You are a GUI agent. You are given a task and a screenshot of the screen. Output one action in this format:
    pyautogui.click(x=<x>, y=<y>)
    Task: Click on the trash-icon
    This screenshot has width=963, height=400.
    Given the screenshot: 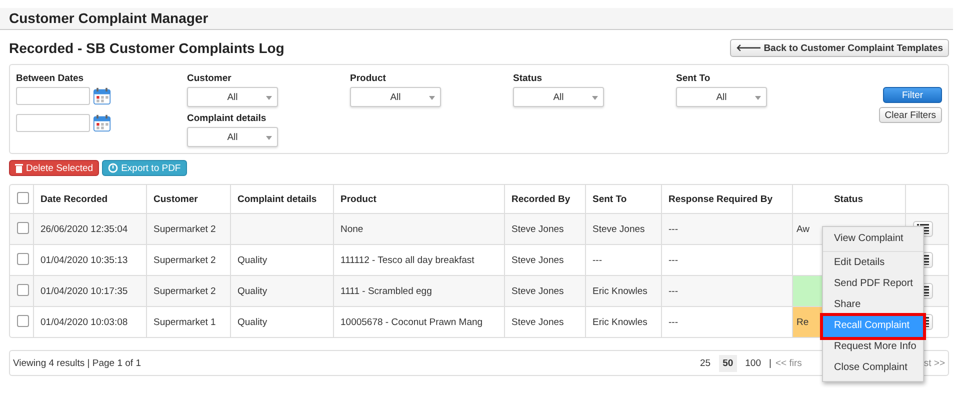 What is the action you would take?
    pyautogui.click(x=19, y=168)
    